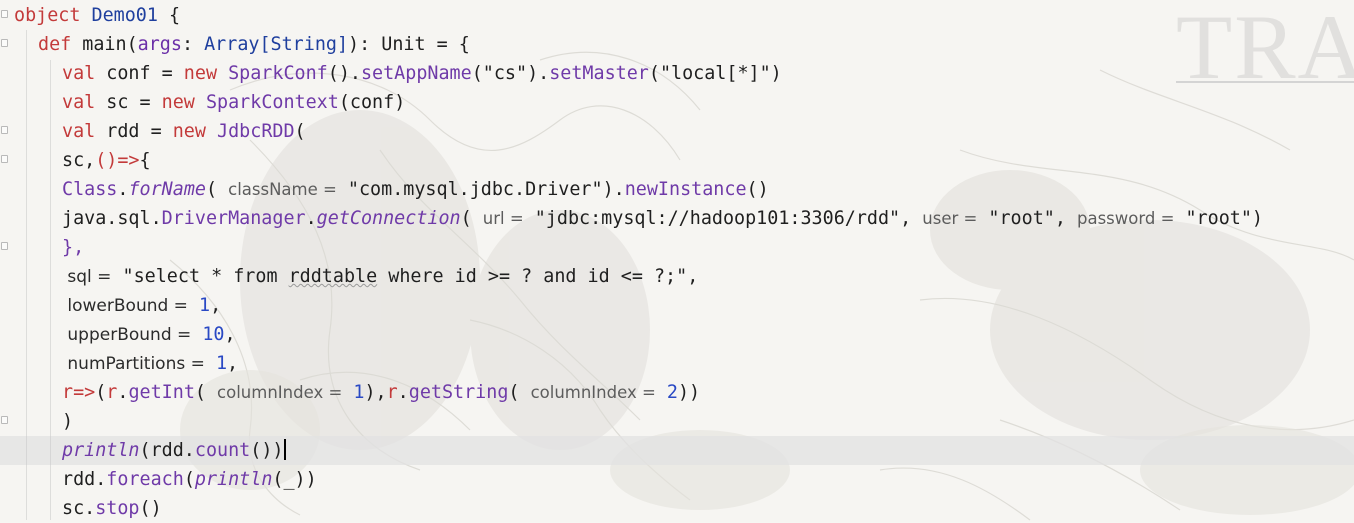 The width and height of the screenshot is (1354, 523). What do you see at coordinates (125, 306) in the screenshot?
I see `code-token: lowerBound =` at bounding box center [125, 306].